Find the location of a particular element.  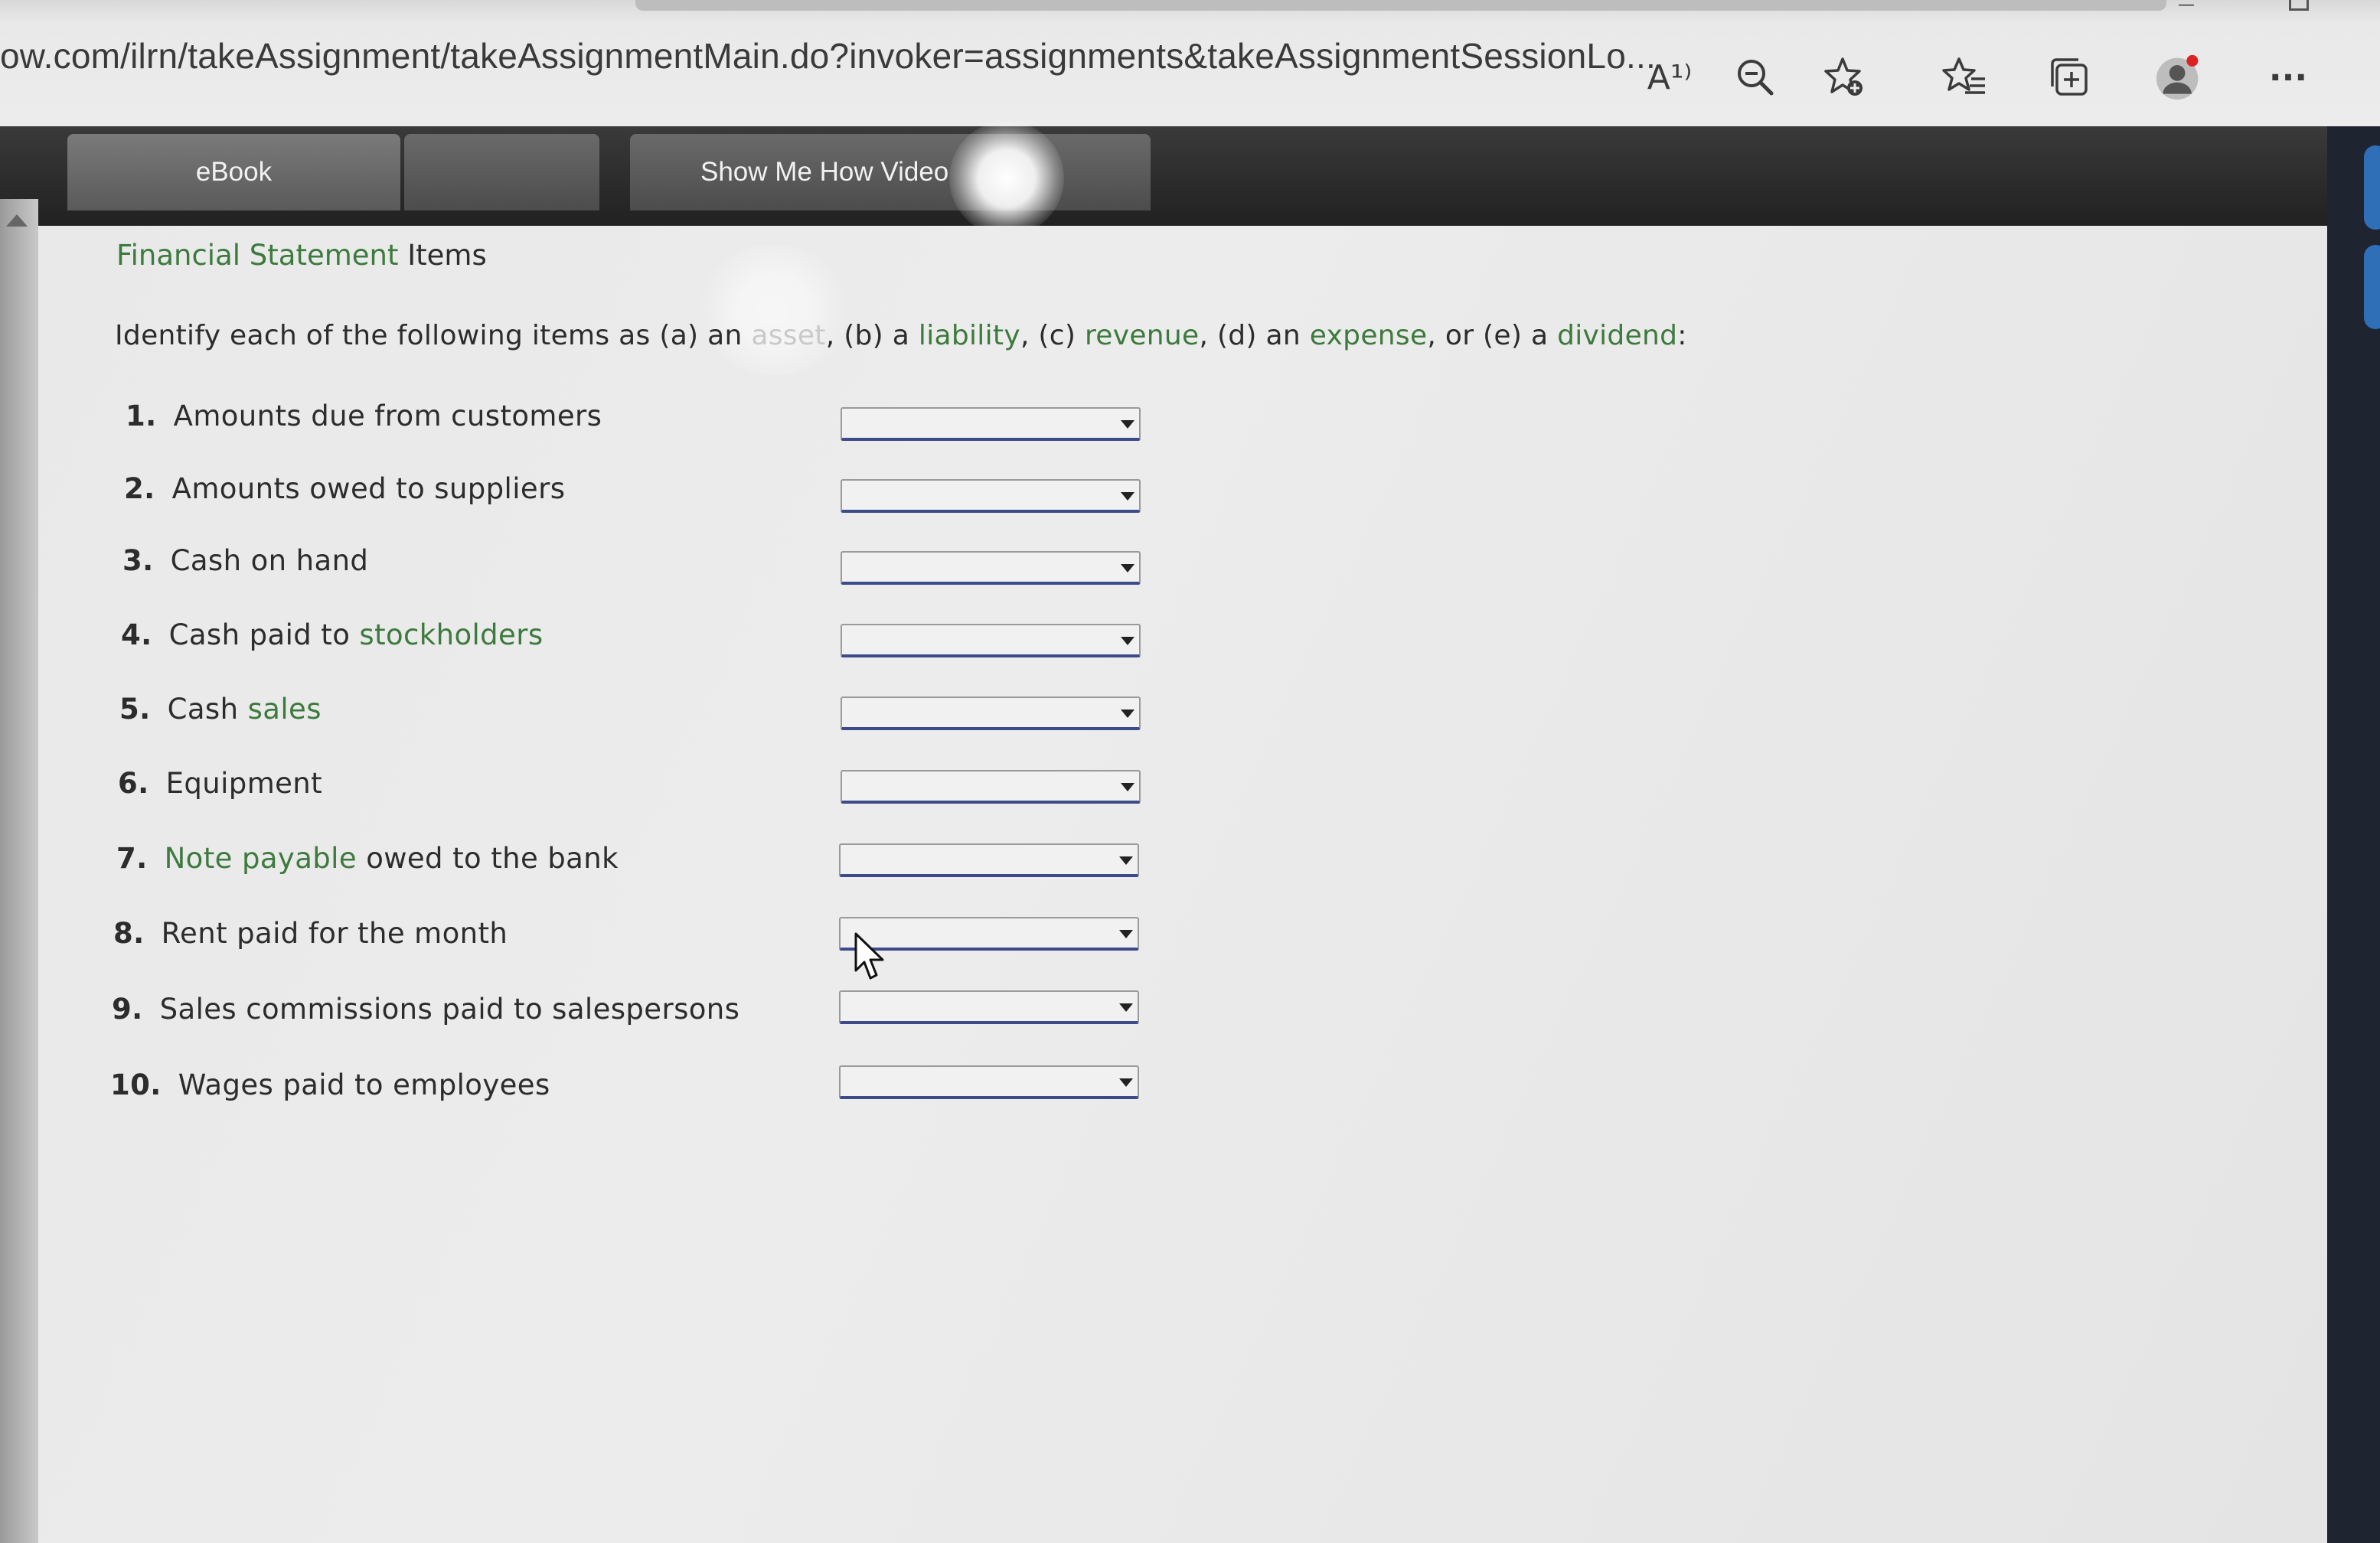

side-panel-tab is located at coordinates (2372, 187).